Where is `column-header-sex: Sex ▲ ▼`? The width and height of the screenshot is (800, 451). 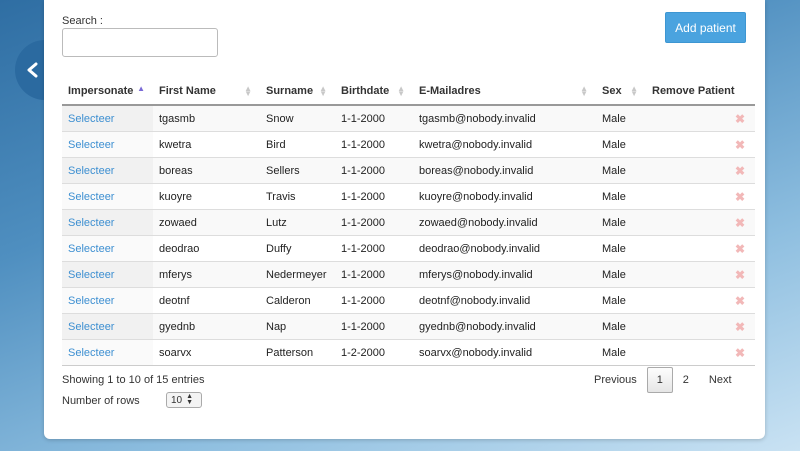
column-header-sex: Sex ▲ ▼ is located at coordinates (621, 92).